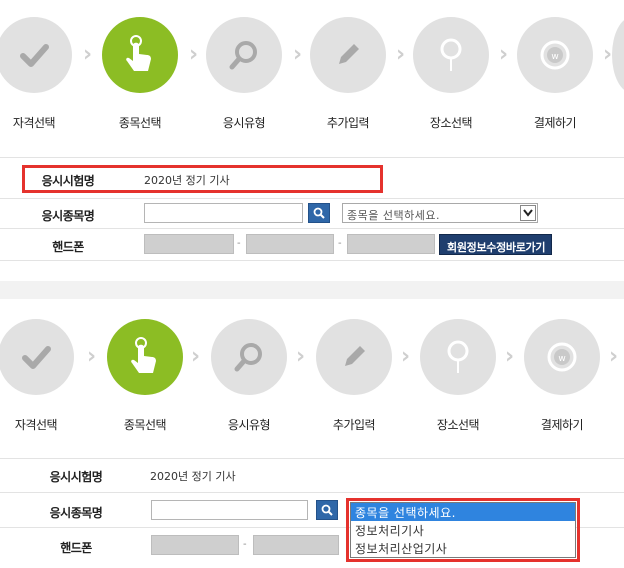 The width and height of the screenshot is (624, 568). What do you see at coordinates (618, 55) in the screenshot?
I see `step-circle-partial` at bounding box center [618, 55].